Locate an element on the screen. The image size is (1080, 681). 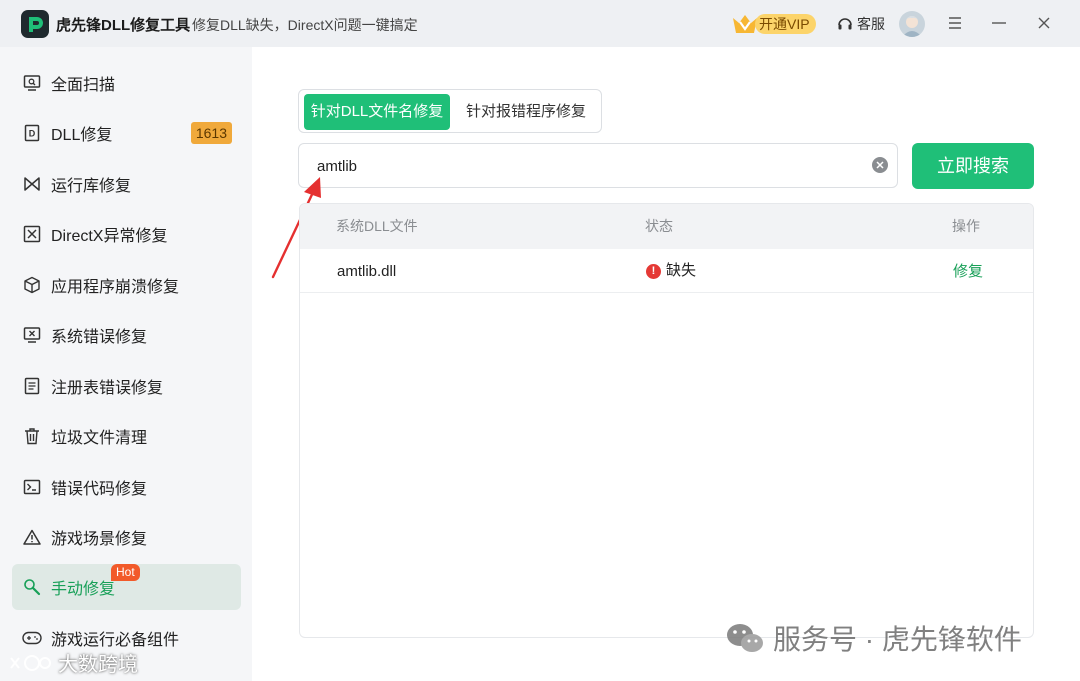
x-box-icon is located at coordinates (32, 234).